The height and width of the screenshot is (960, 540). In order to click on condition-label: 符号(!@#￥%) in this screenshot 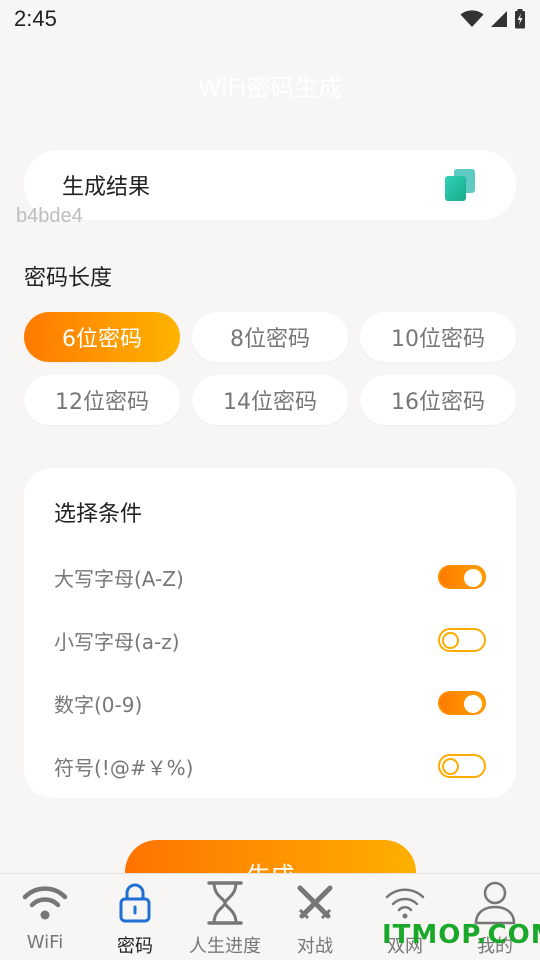, I will do `click(124, 767)`.